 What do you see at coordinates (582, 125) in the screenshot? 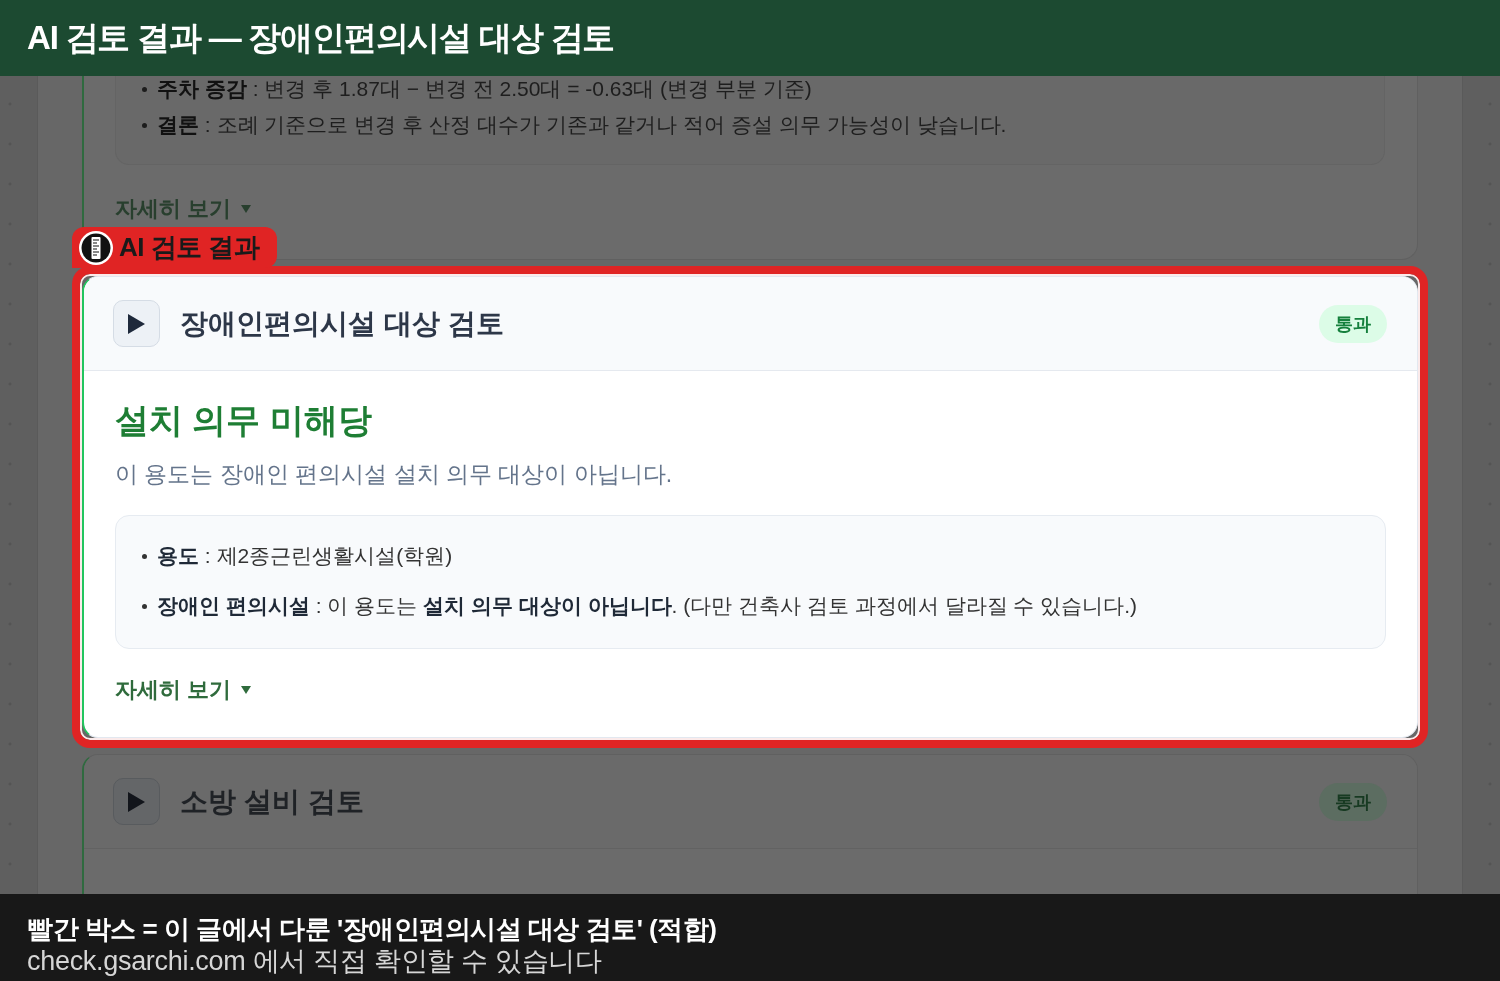
I see `bullet-text: 결론 : 조례 기준으로 변경 후 산정 대수가 기존과 같거나 적어 증설 의무 가능성이 낮습니다.` at bounding box center [582, 125].